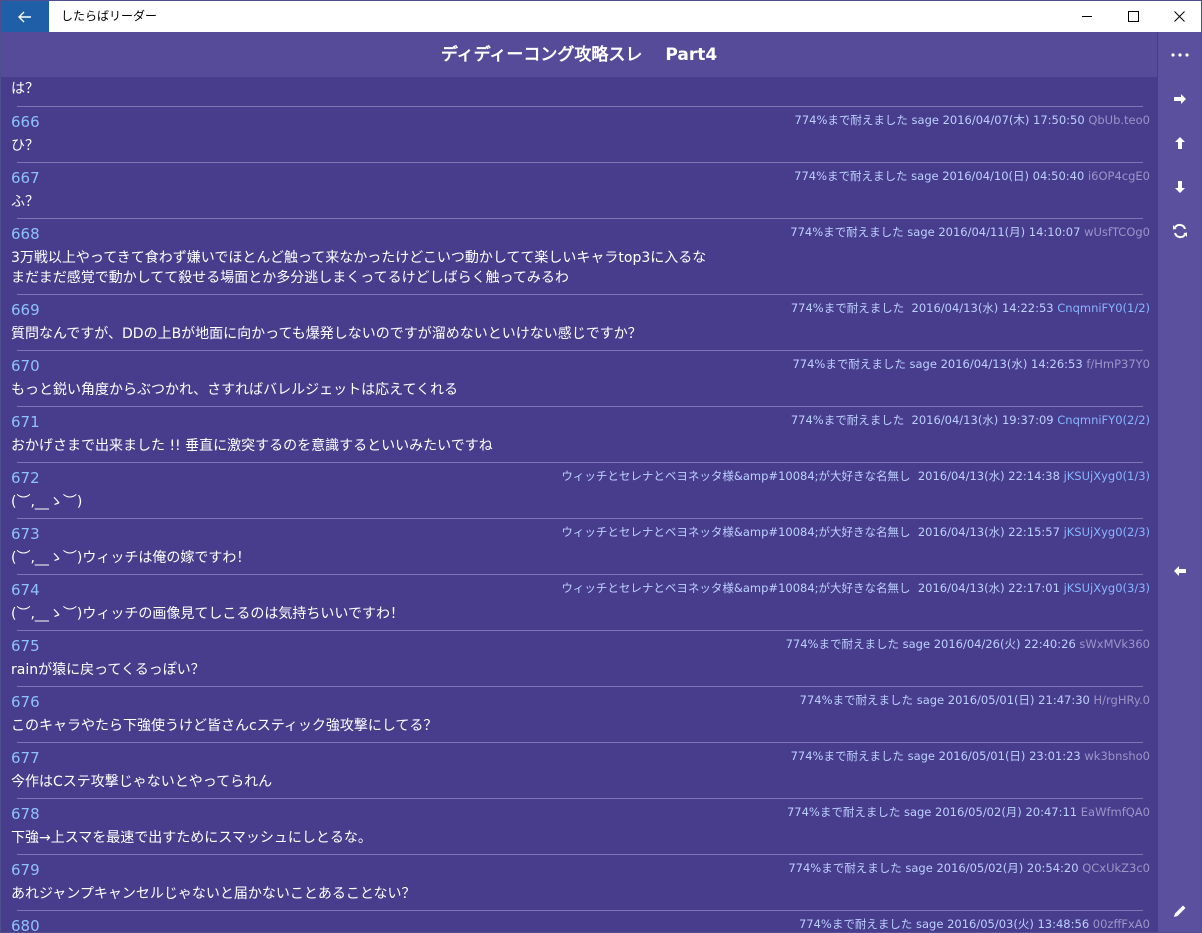 This screenshot has height=933, width=1202. Describe the element at coordinates (1122, 700) in the screenshot. I see `post-id: H/rgHRy.0` at that location.